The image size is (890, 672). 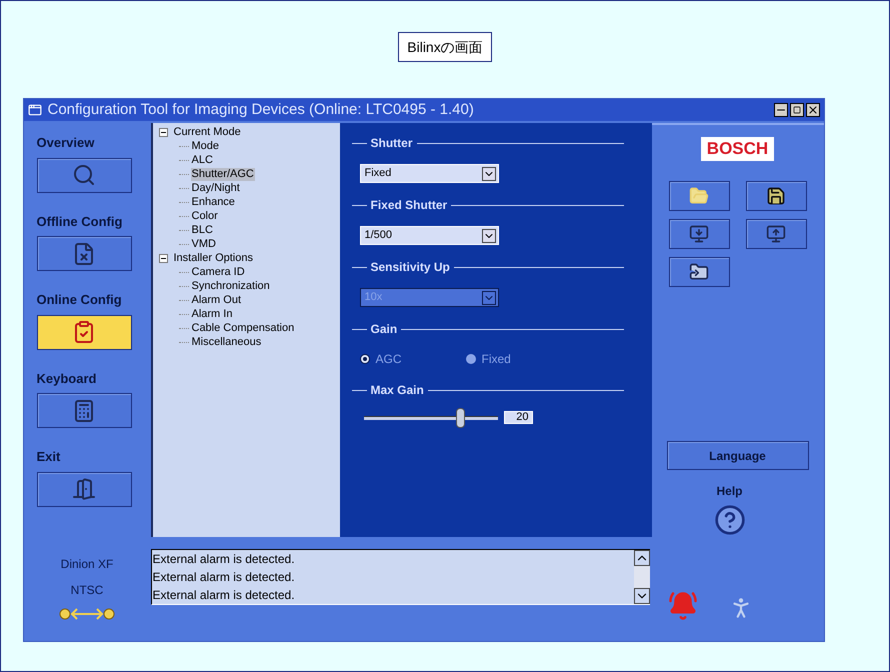 What do you see at coordinates (67, 379) in the screenshot?
I see `nav-label: Keyboard` at bounding box center [67, 379].